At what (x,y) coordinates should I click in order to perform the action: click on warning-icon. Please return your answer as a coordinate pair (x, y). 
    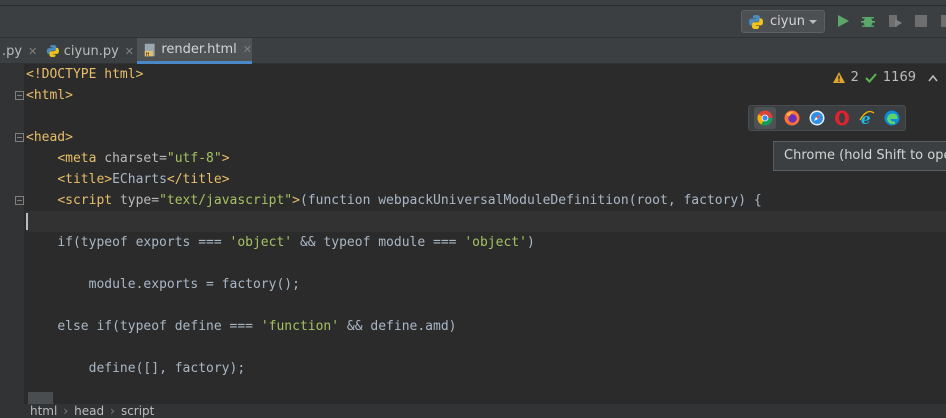
    Looking at the image, I should click on (838, 77).